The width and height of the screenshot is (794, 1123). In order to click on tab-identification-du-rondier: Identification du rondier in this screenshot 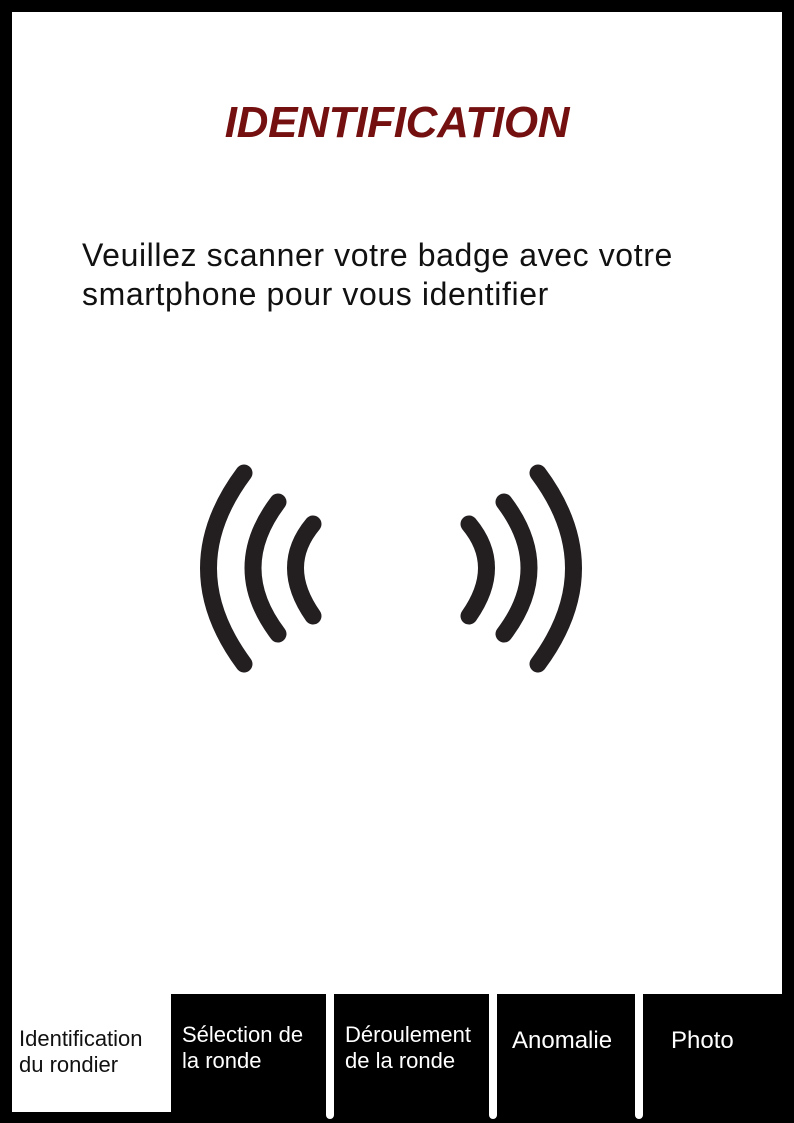, I will do `click(91, 1053)`.